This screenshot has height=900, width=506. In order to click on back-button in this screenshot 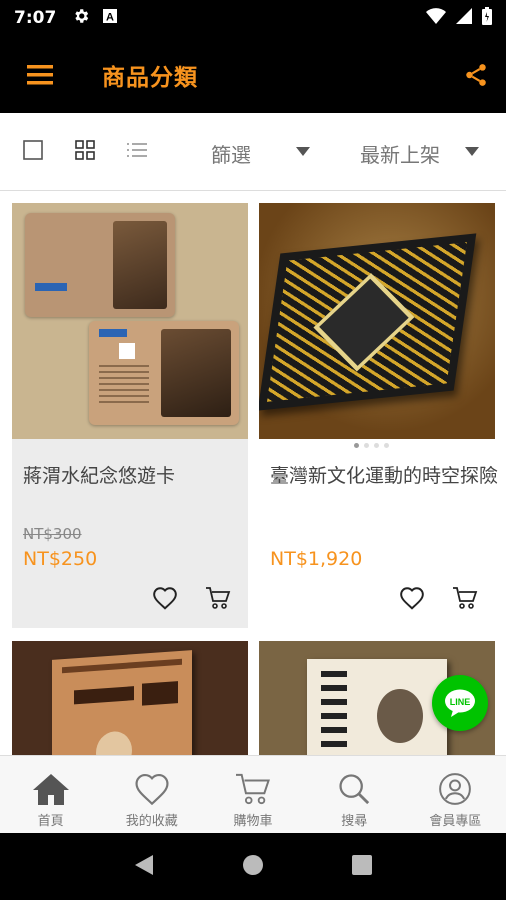, I will do `click(144, 867)`.